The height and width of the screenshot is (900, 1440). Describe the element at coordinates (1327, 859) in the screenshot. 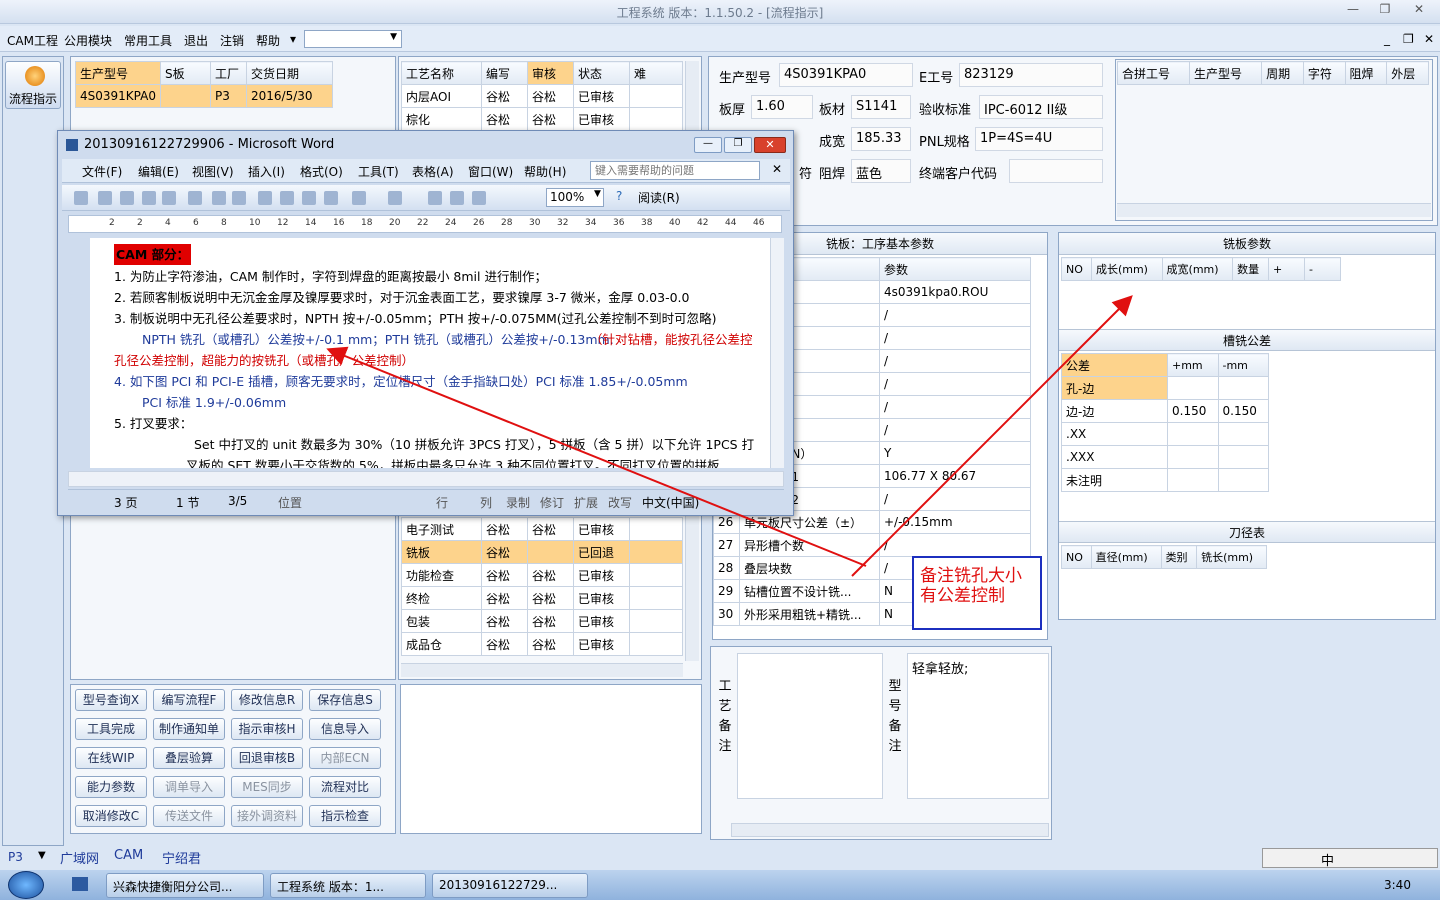

I see `ime-mode: 中` at that location.